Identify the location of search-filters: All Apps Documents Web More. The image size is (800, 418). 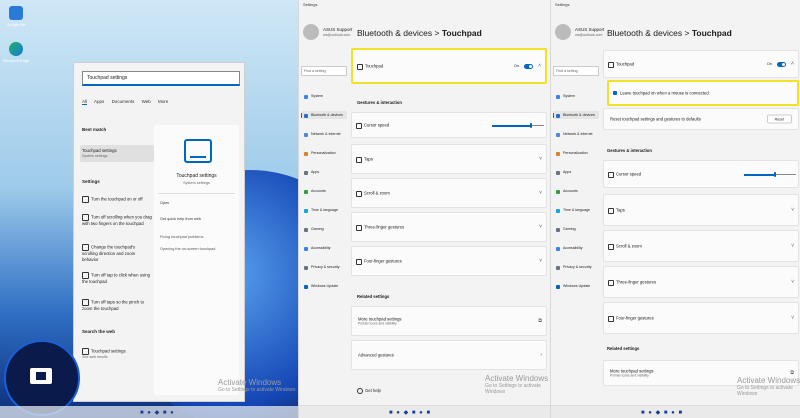
(128, 102).